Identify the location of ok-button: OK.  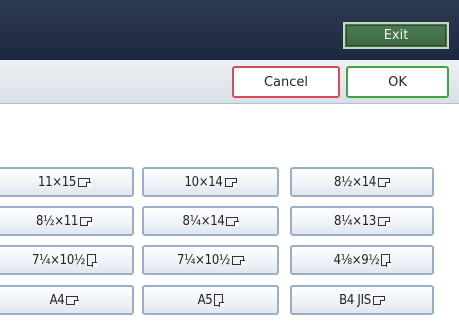
(397, 82).